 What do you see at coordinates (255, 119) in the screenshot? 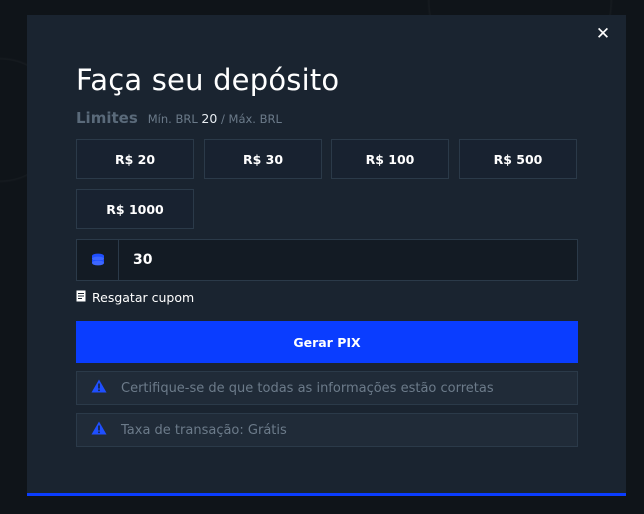
I see `max-text: Máx. BRL` at bounding box center [255, 119].